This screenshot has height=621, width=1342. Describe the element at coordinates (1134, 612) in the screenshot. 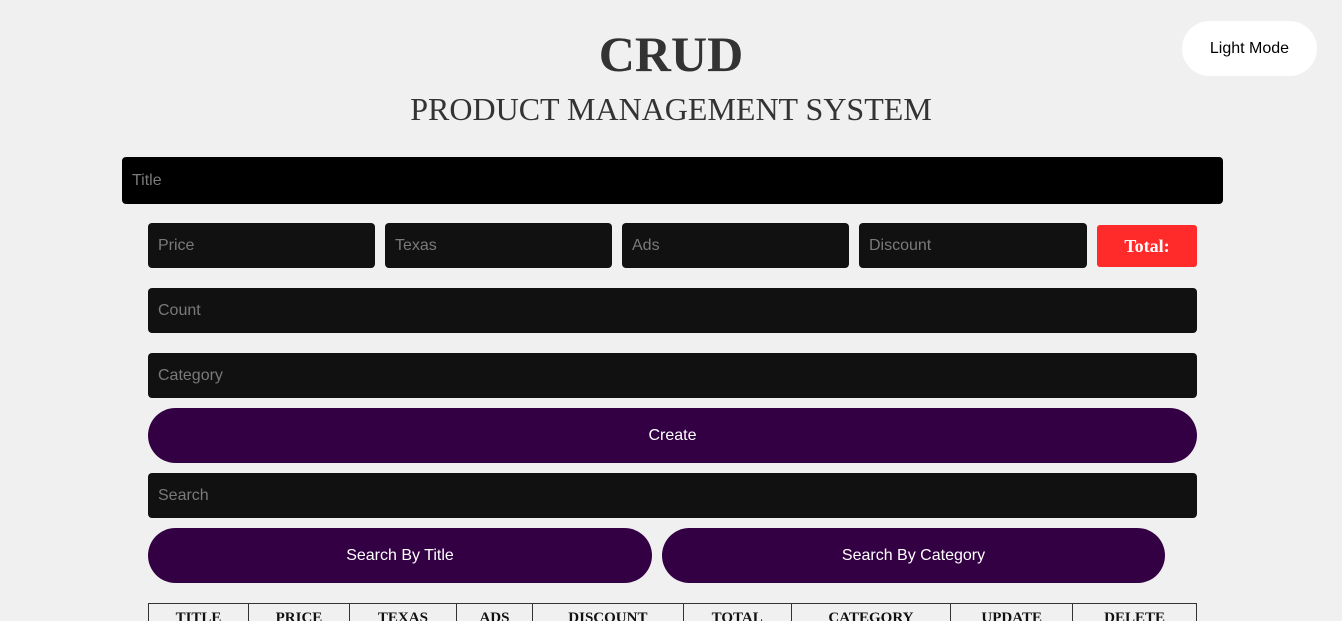

I see `column-header-delete: DELETE` at that location.